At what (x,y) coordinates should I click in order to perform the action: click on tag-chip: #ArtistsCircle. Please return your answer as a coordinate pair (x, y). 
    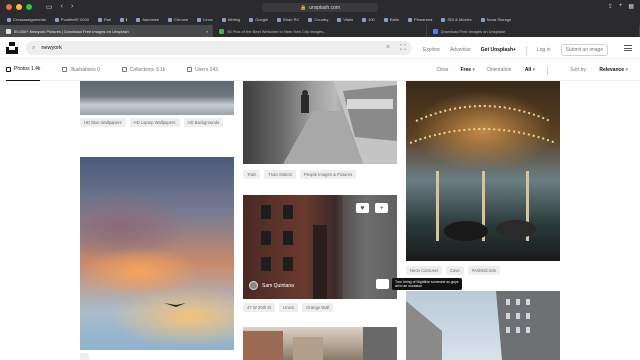
    Looking at the image, I should click on (484, 270).